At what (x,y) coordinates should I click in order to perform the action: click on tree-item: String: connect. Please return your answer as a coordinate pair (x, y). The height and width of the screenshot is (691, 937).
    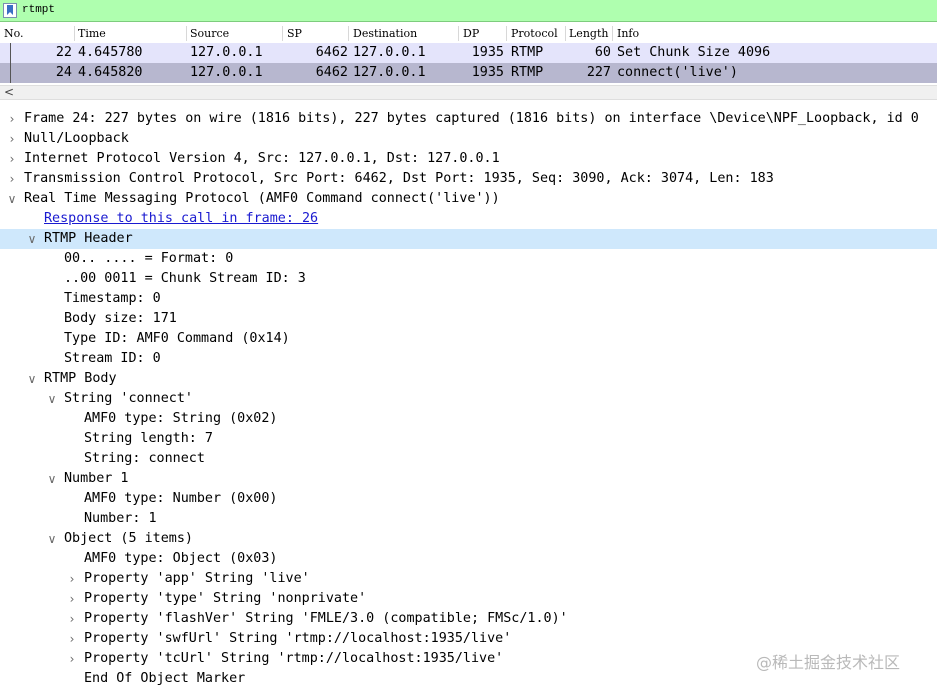
    Looking at the image, I should click on (468, 459).